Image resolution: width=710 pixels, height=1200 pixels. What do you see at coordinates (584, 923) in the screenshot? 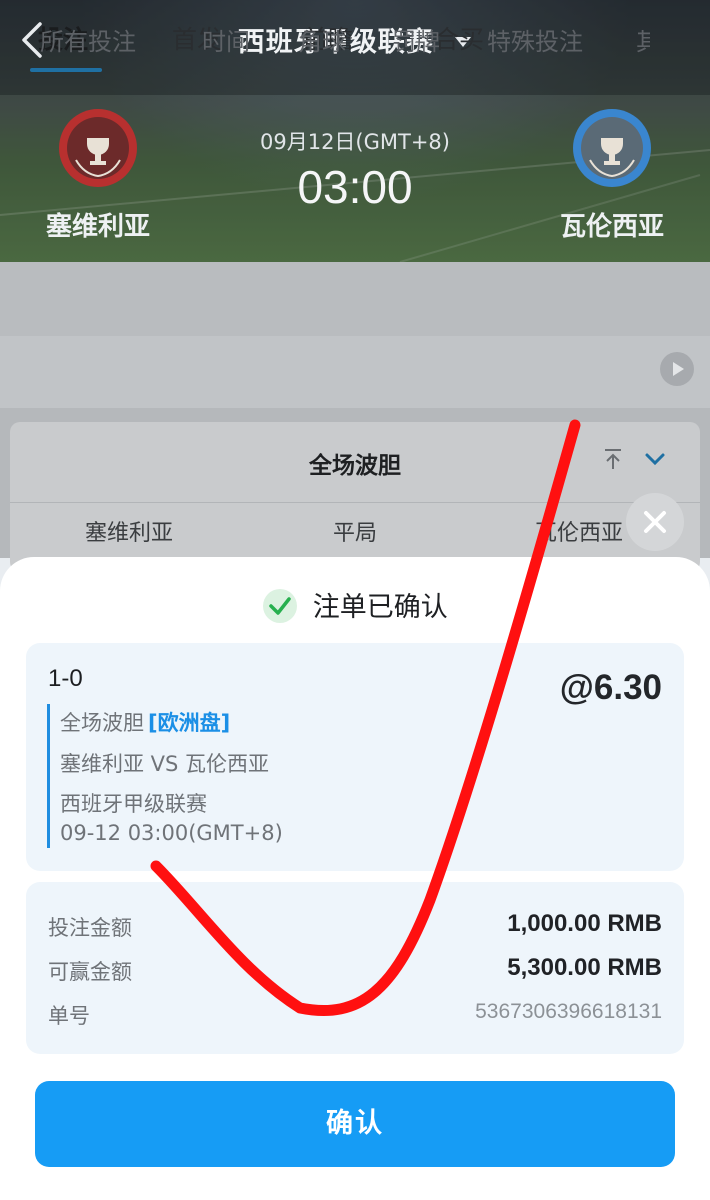
I see `stake-value: 1,000.00 RMB` at bounding box center [584, 923].